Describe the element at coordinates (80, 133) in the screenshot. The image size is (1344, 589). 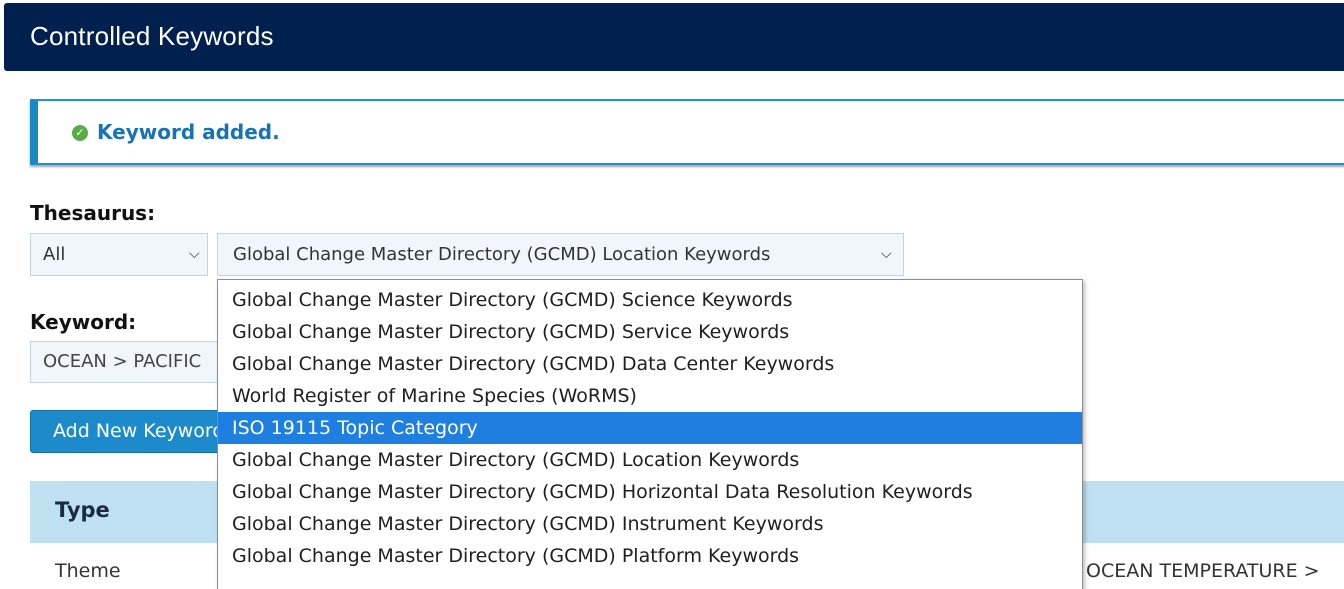
I see `check-circle-icon: ✓` at that location.